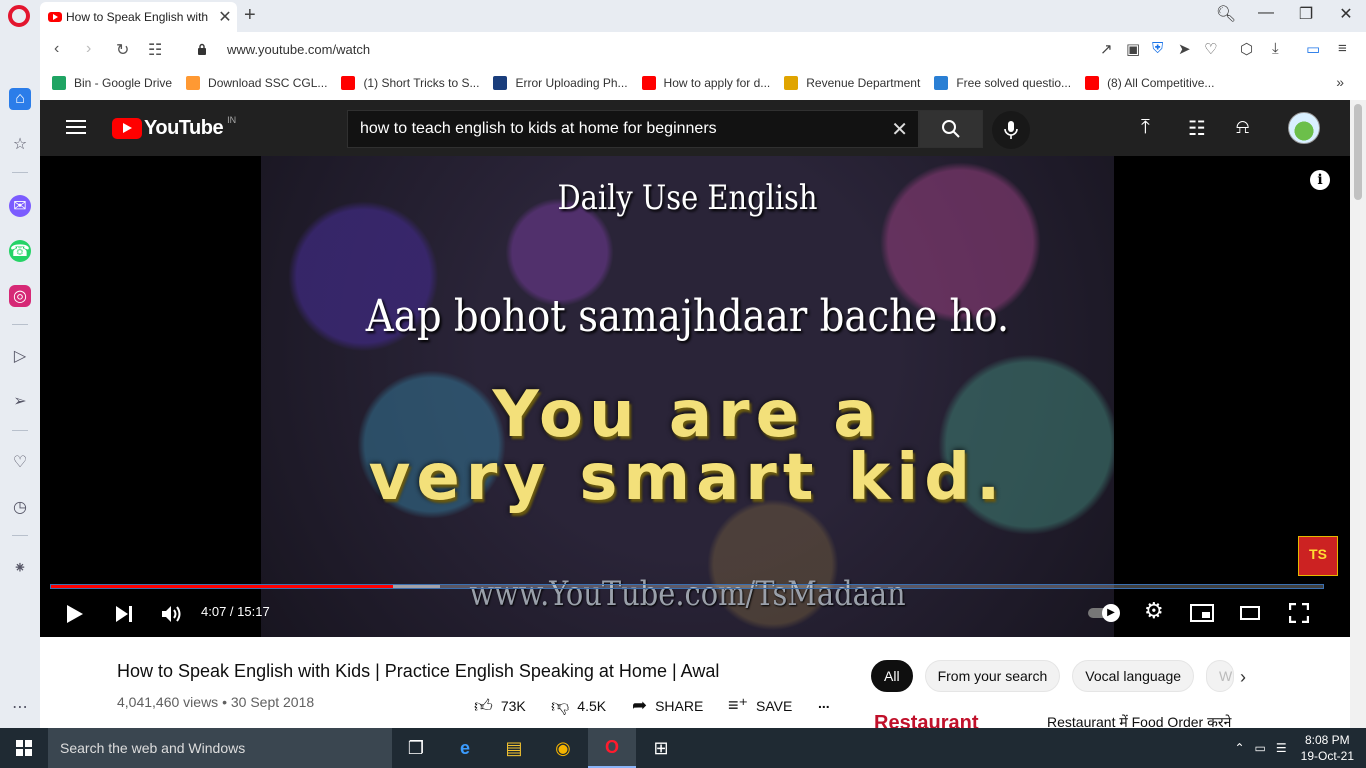 This screenshot has width=1366, height=768. I want to click on windows-logo-icon, so click(24, 748).